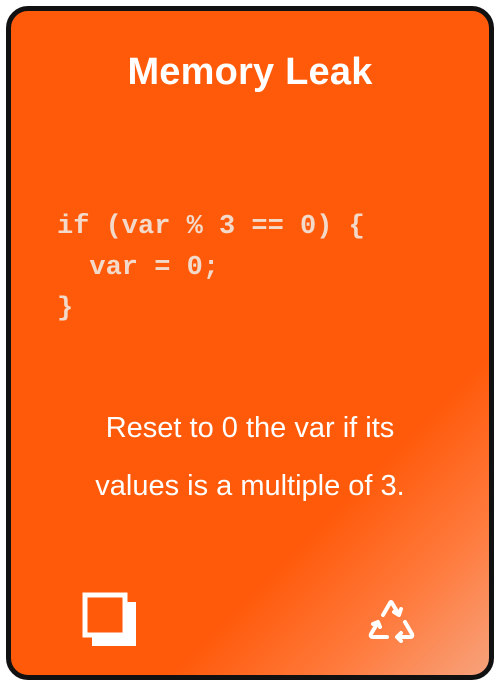 This screenshot has width=500, height=684. I want to click on code-line: if (var % 3 == 0) {, so click(211, 227).